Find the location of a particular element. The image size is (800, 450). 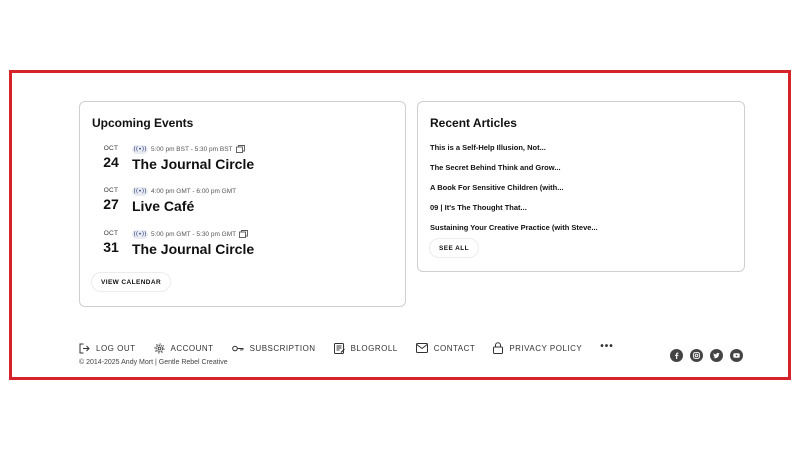

instagram-icon is located at coordinates (696, 355).